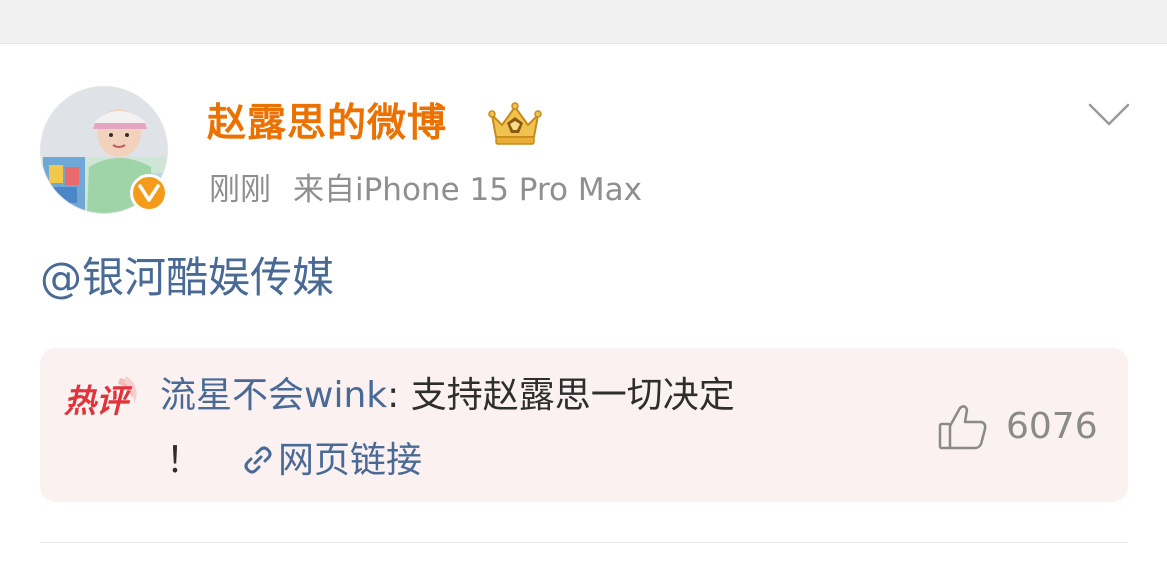 The image size is (1167, 570). What do you see at coordinates (240, 190) in the screenshot?
I see `post-time: 刚刚` at bounding box center [240, 190].